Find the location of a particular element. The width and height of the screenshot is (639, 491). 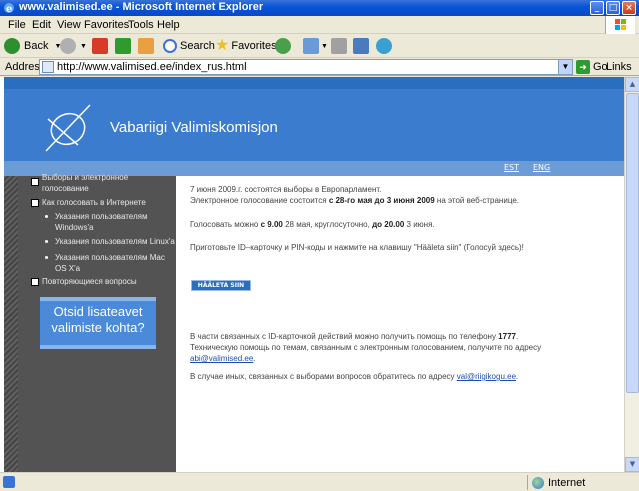

forward-arrow-icon is located at coordinates (68, 46).